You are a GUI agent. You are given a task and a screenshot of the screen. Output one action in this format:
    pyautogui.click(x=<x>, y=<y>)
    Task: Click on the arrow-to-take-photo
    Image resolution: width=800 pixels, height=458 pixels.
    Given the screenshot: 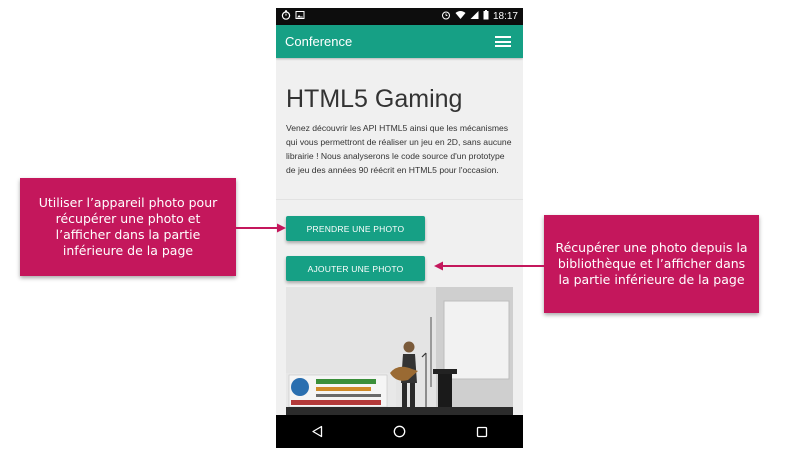 What is the action you would take?
    pyautogui.click(x=261, y=228)
    